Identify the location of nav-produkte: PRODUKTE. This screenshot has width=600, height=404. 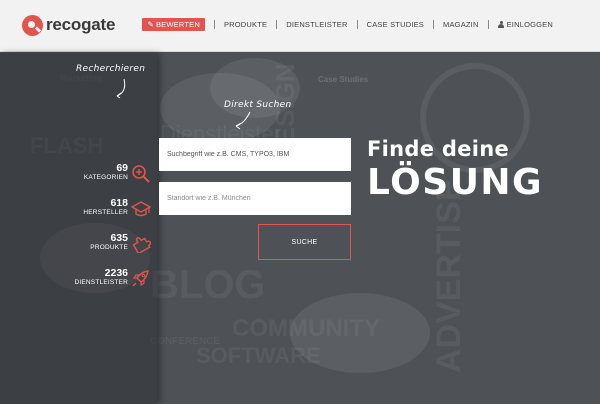
(245, 24).